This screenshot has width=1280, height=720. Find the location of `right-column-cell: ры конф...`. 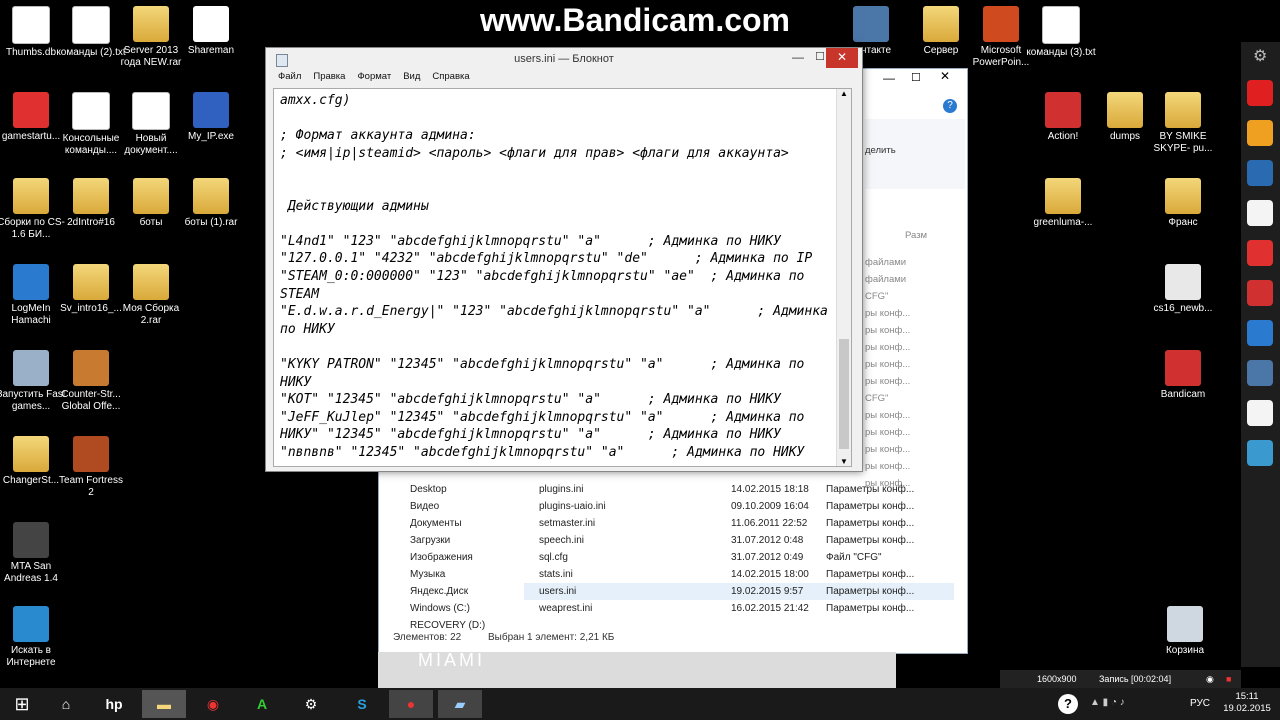

right-column-cell: ры конф... is located at coordinates (888, 330).